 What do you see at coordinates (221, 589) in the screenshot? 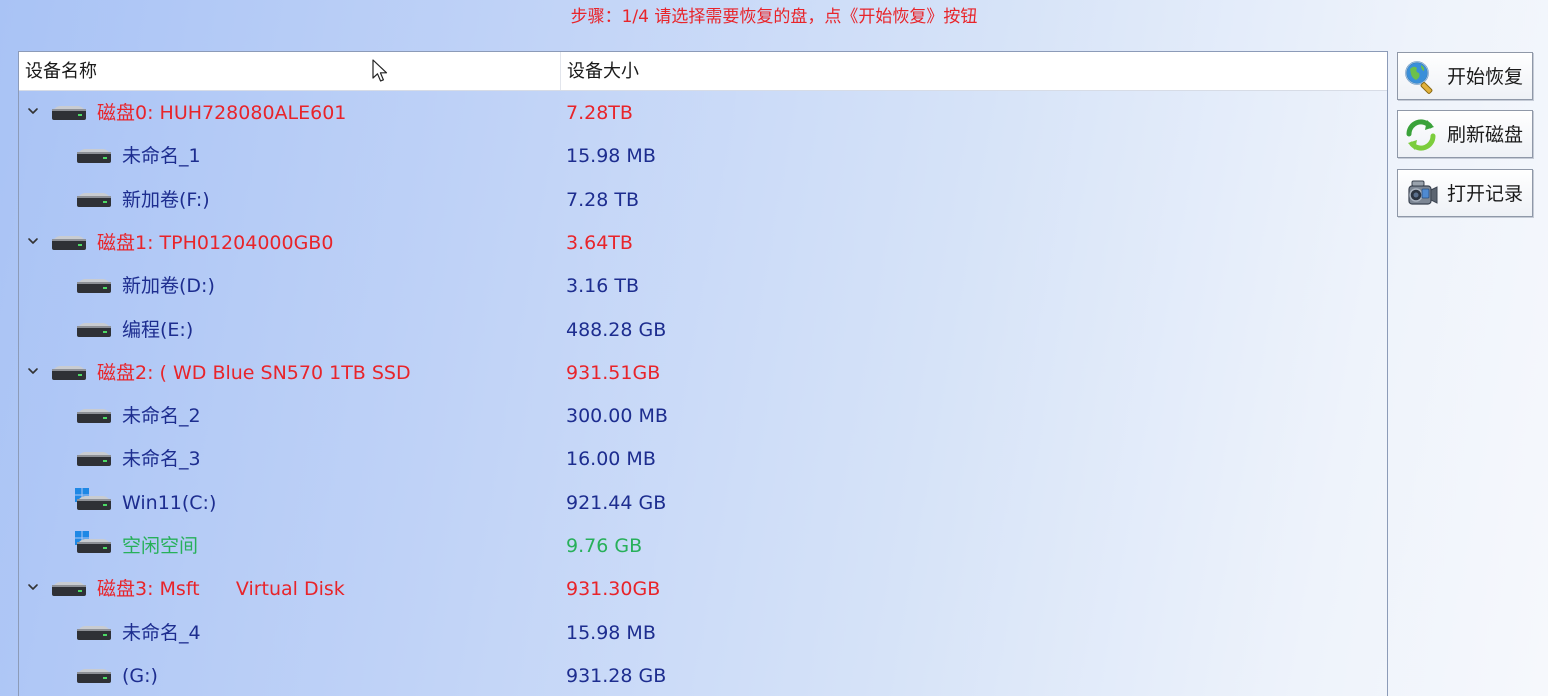
I see `device-name: 磁盘3: Msft Virtual Disk` at bounding box center [221, 589].